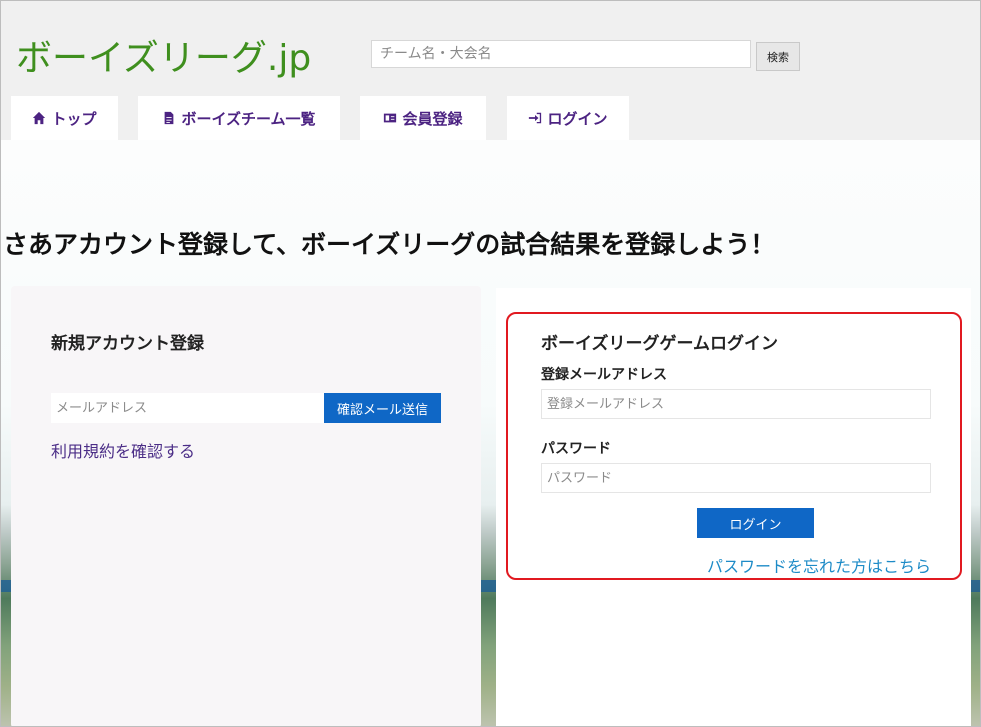 This screenshot has height=727, width=981. I want to click on nav-tab-team-list: ボーイズチーム一覧, so click(239, 118).